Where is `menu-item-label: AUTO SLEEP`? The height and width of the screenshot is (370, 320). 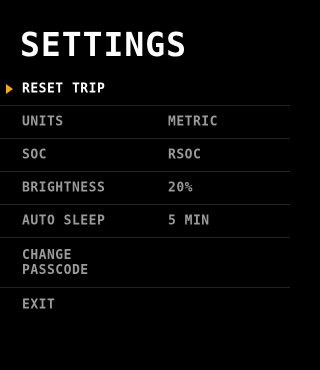
menu-item-label: AUTO SLEEP is located at coordinates (64, 221).